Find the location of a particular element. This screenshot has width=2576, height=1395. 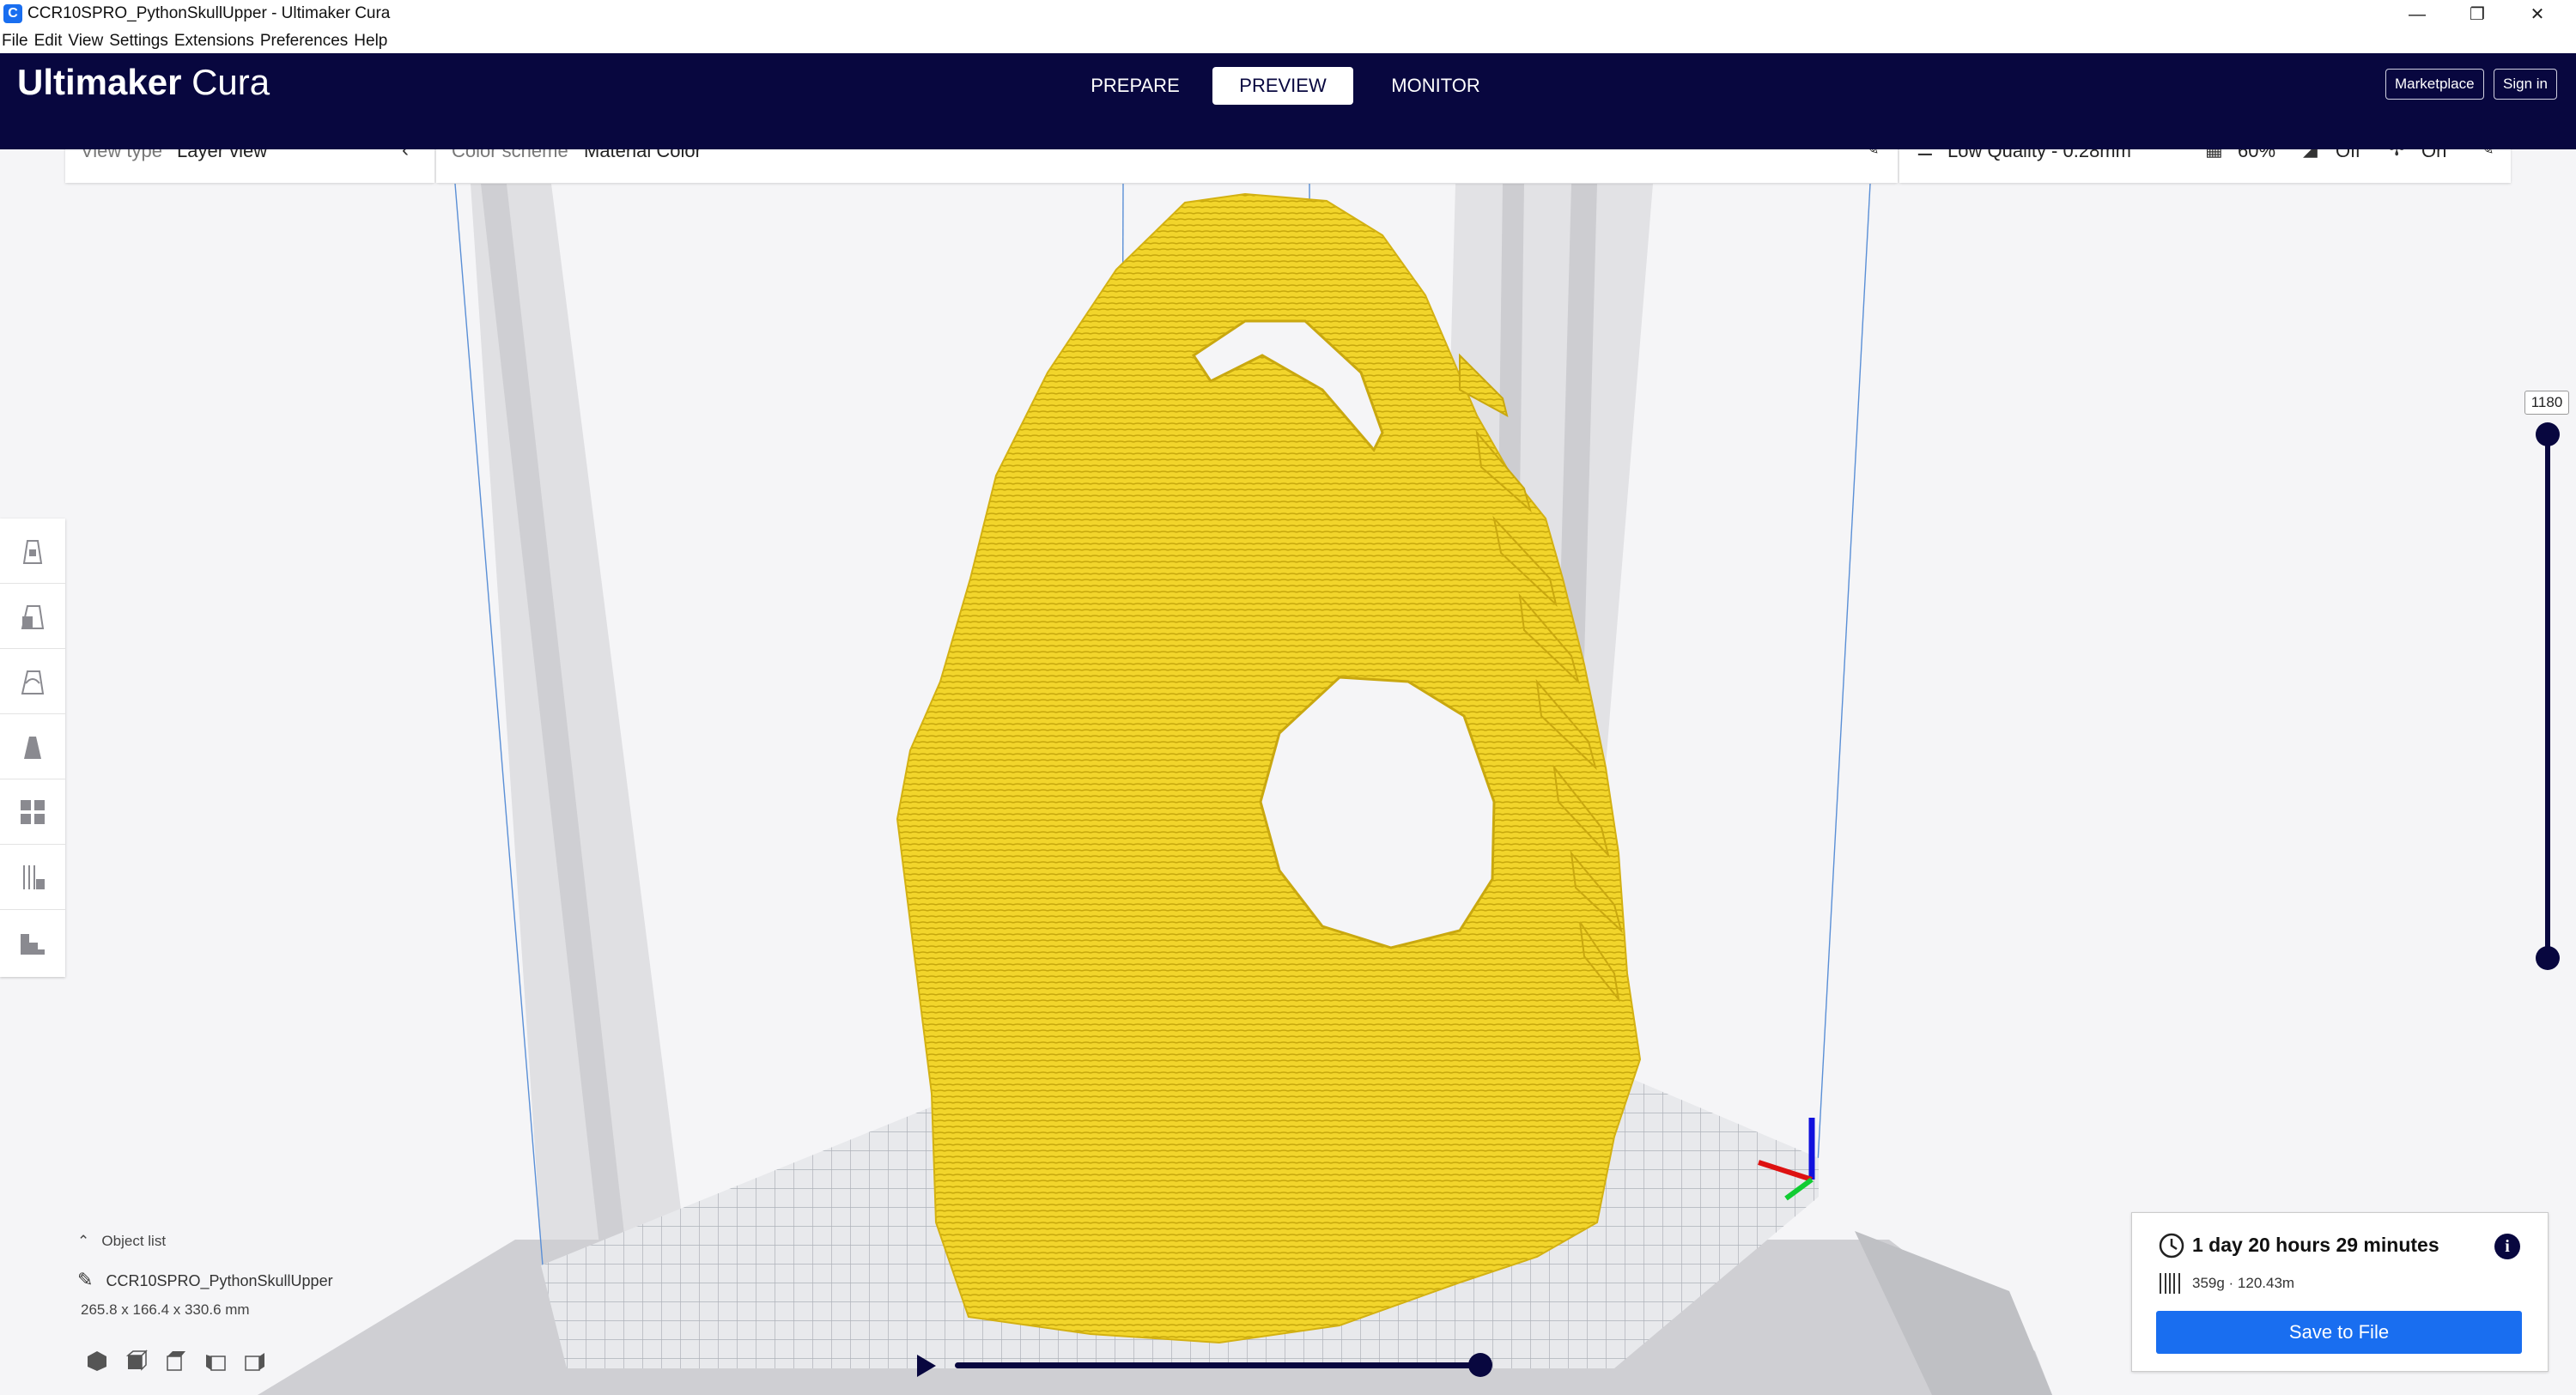

slice-stairs-tool is located at coordinates (32, 943).